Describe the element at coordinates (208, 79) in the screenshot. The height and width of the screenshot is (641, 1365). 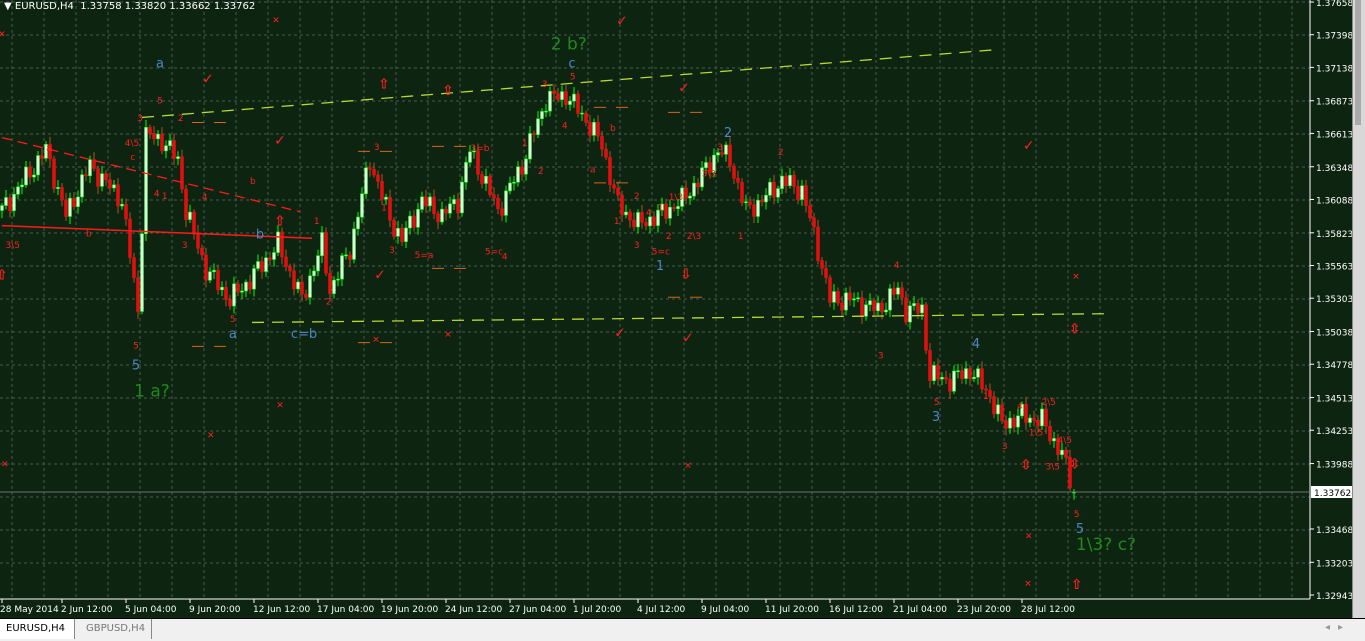
I see `check-marker-icon: ✓` at that location.